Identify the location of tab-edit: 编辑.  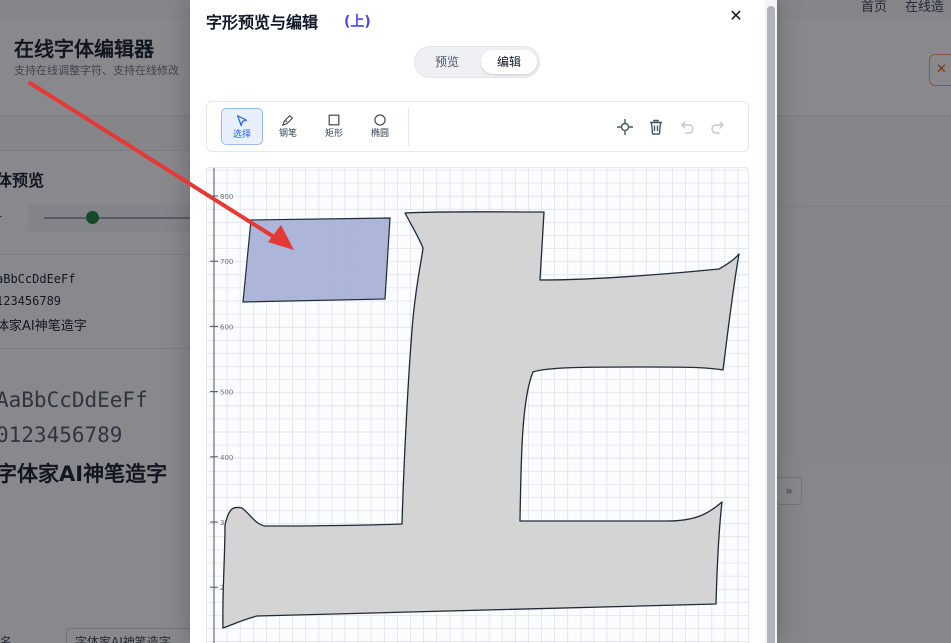
(509, 62).